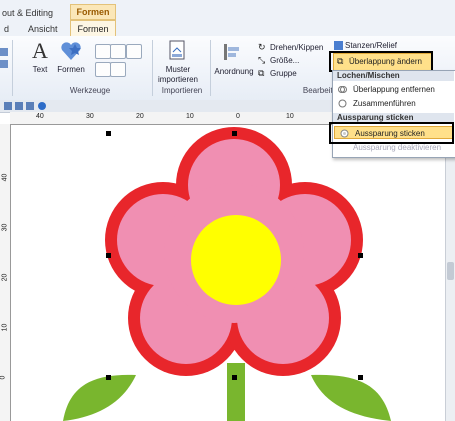  I want to click on right-leaf, so click(351, 397).